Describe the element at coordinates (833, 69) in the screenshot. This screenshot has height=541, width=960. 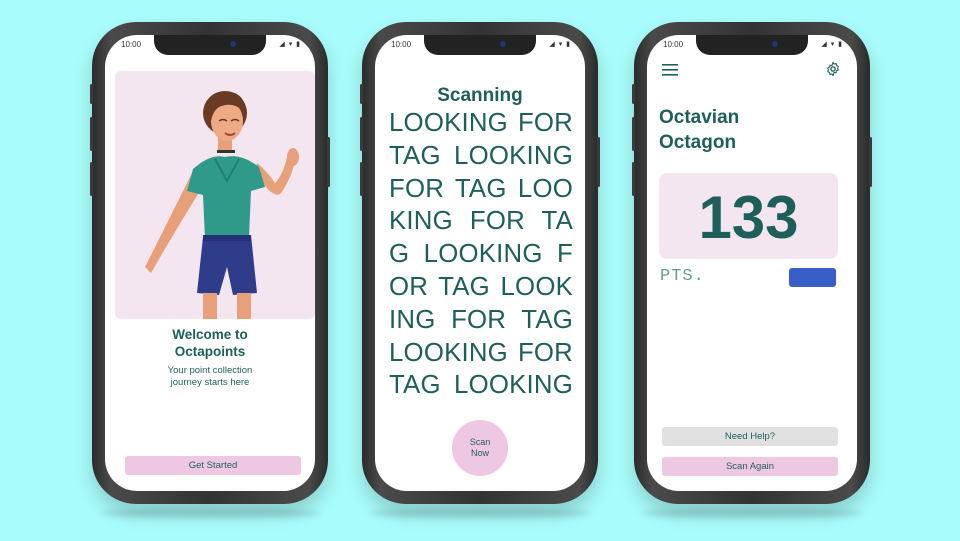
I see `gear-icon` at that location.